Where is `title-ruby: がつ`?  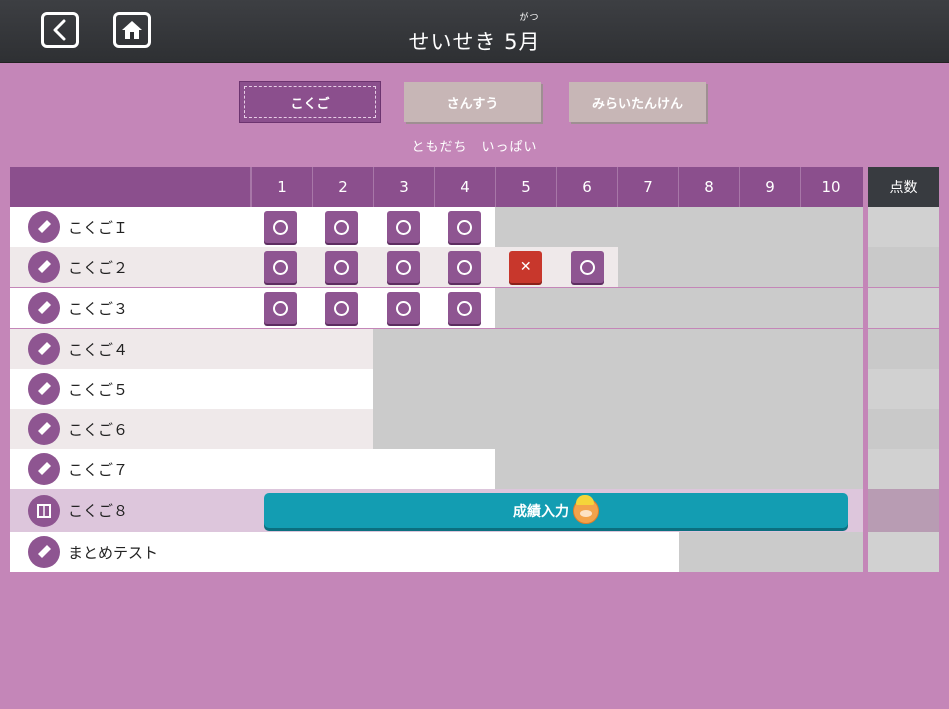 title-ruby: がつ is located at coordinates (529, 18).